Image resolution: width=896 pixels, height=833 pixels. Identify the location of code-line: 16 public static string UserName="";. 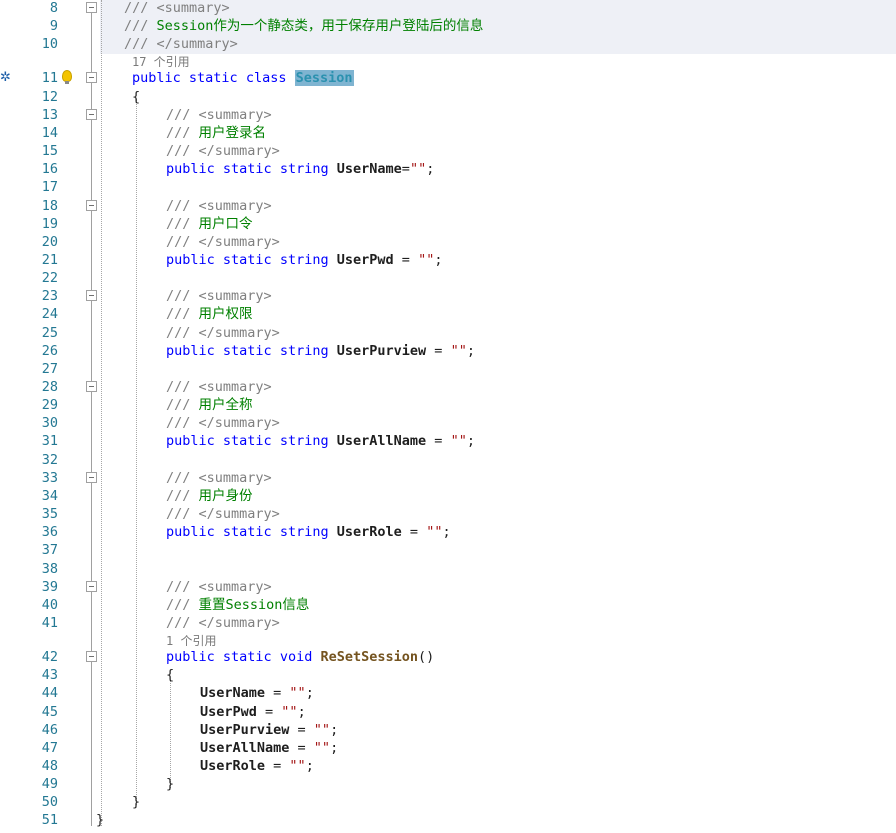
(448, 169).